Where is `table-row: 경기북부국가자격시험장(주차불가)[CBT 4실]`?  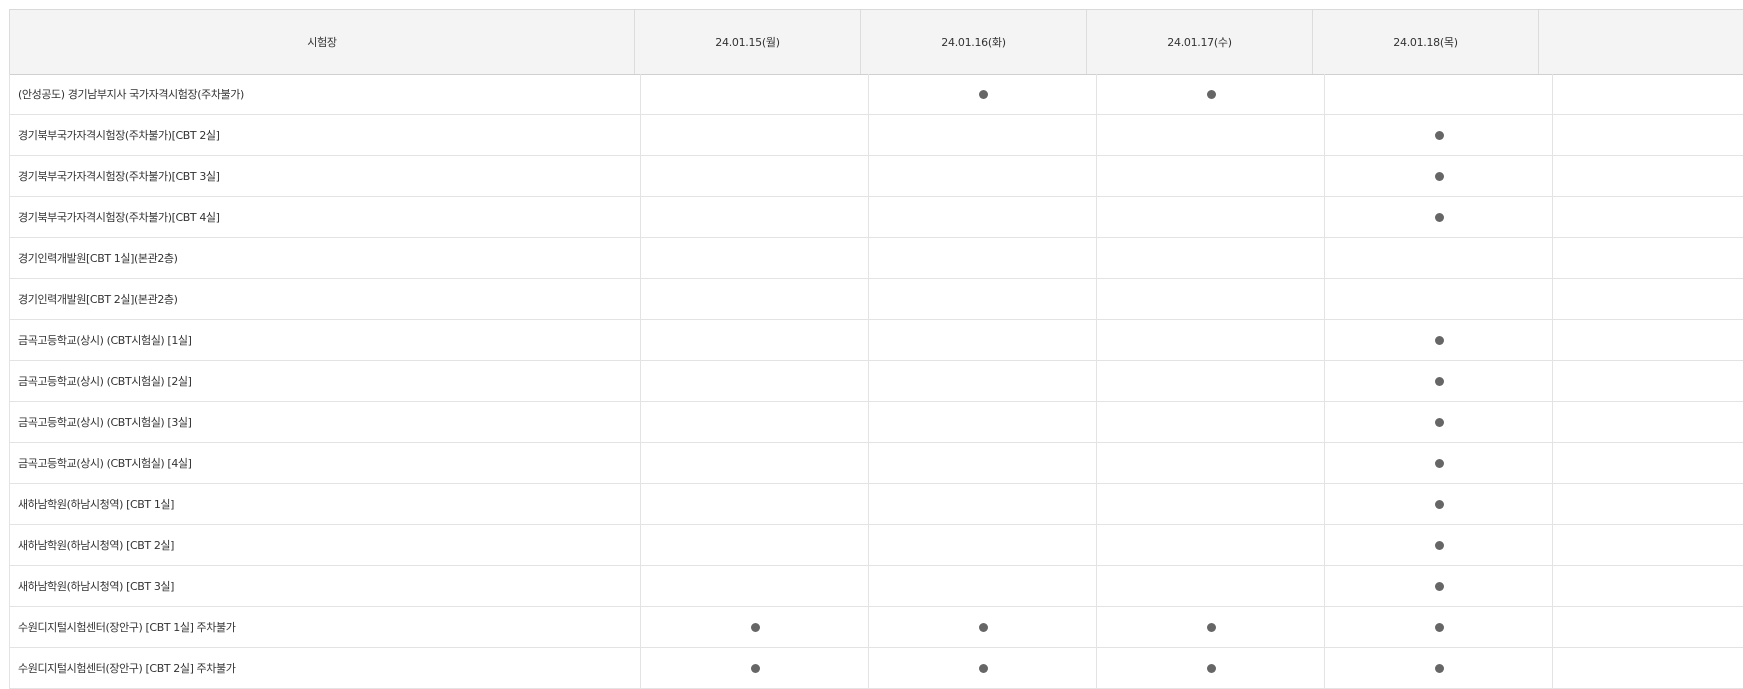
table-row: 경기북부국가자격시험장(주차불가)[CBT 4실] is located at coordinates (876, 217).